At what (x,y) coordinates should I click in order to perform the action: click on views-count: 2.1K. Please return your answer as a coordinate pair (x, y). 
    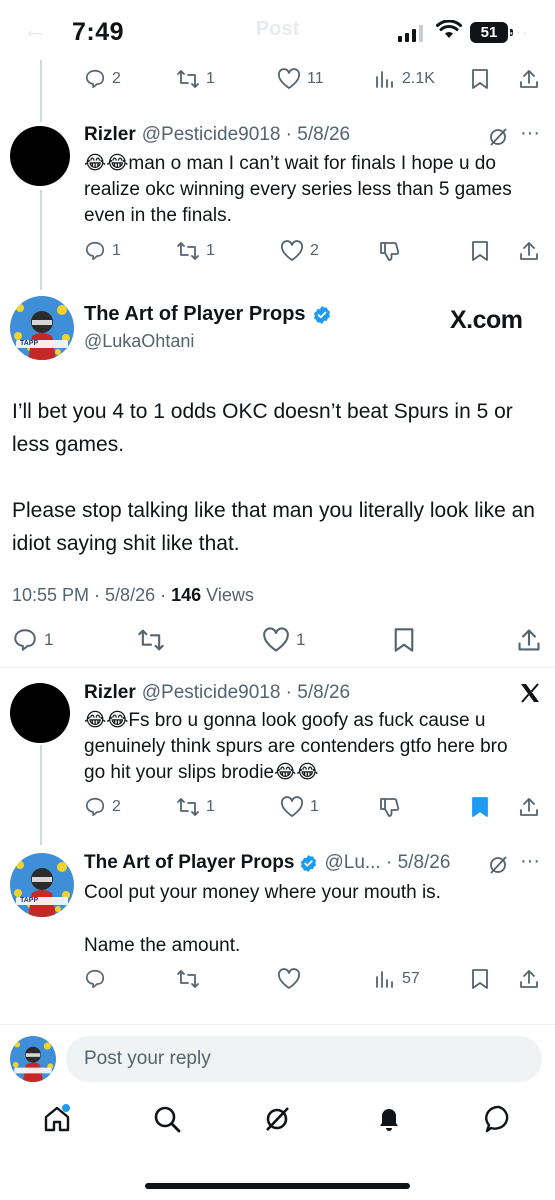
    Looking at the image, I should click on (418, 78).